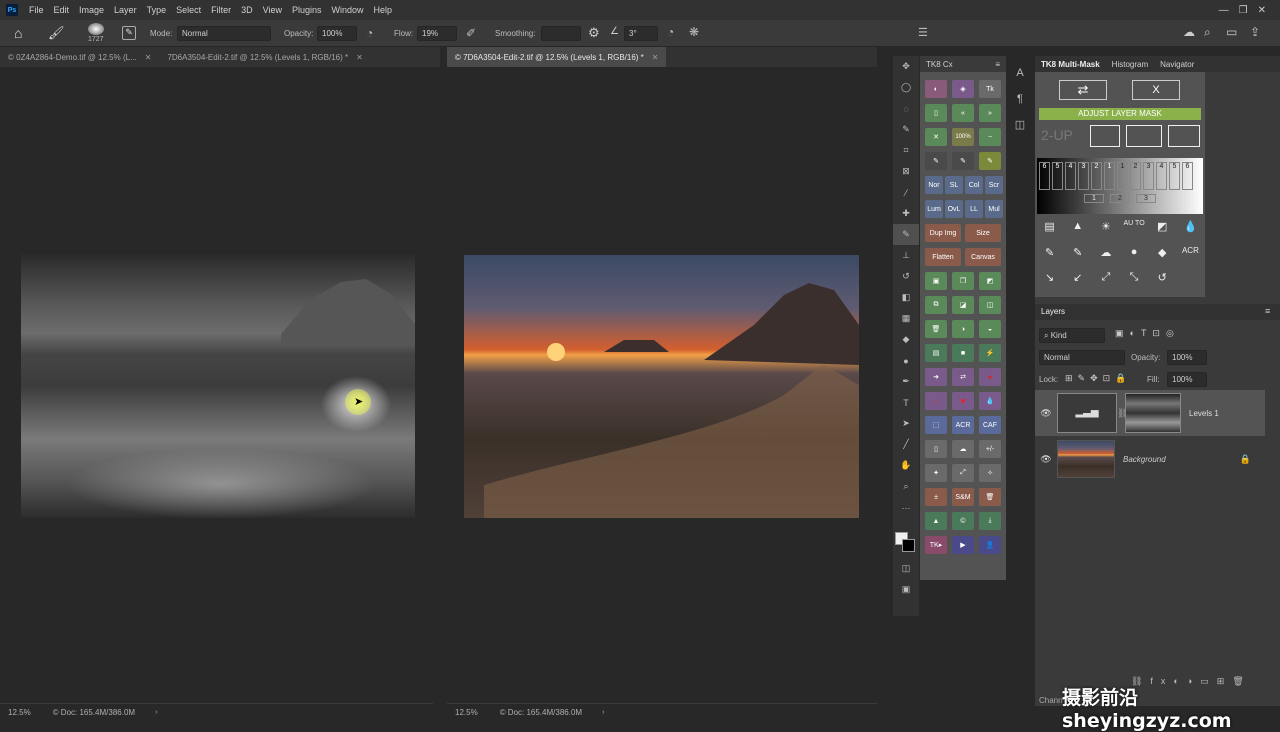  Describe the element at coordinates (561, 33) in the screenshot. I see `smoothing-field` at that location.